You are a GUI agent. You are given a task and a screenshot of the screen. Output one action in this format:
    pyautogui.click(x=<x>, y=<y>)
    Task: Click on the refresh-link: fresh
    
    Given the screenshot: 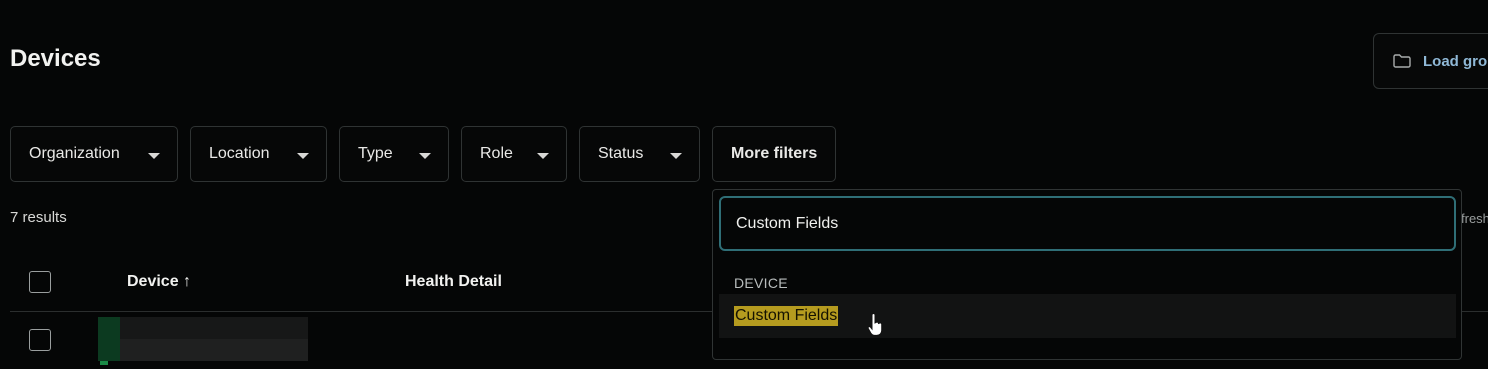 What is the action you would take?
    pyautogui.click(x=1474, y=218)
    